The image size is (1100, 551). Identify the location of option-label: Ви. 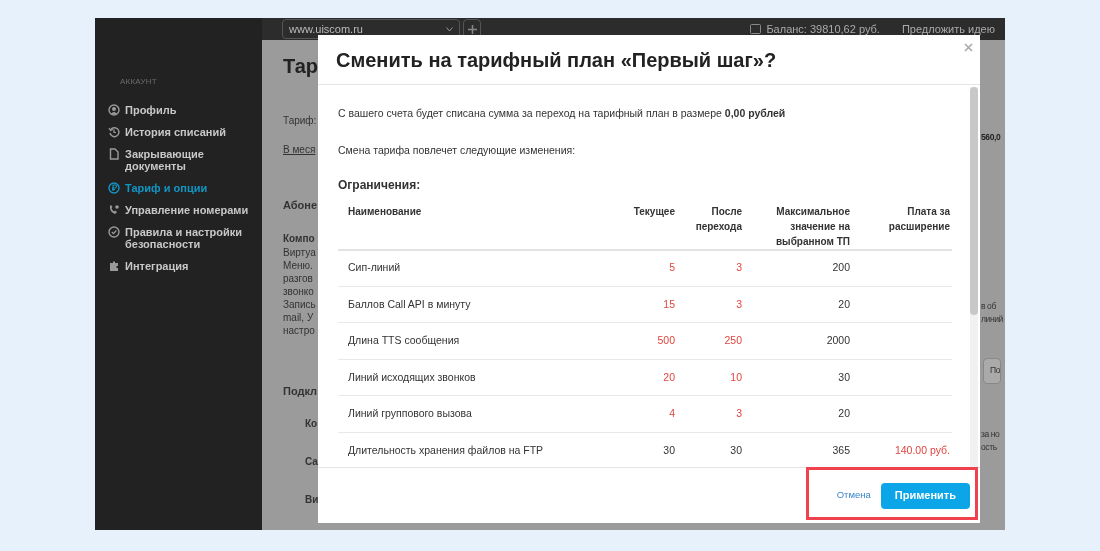
(300, 499).